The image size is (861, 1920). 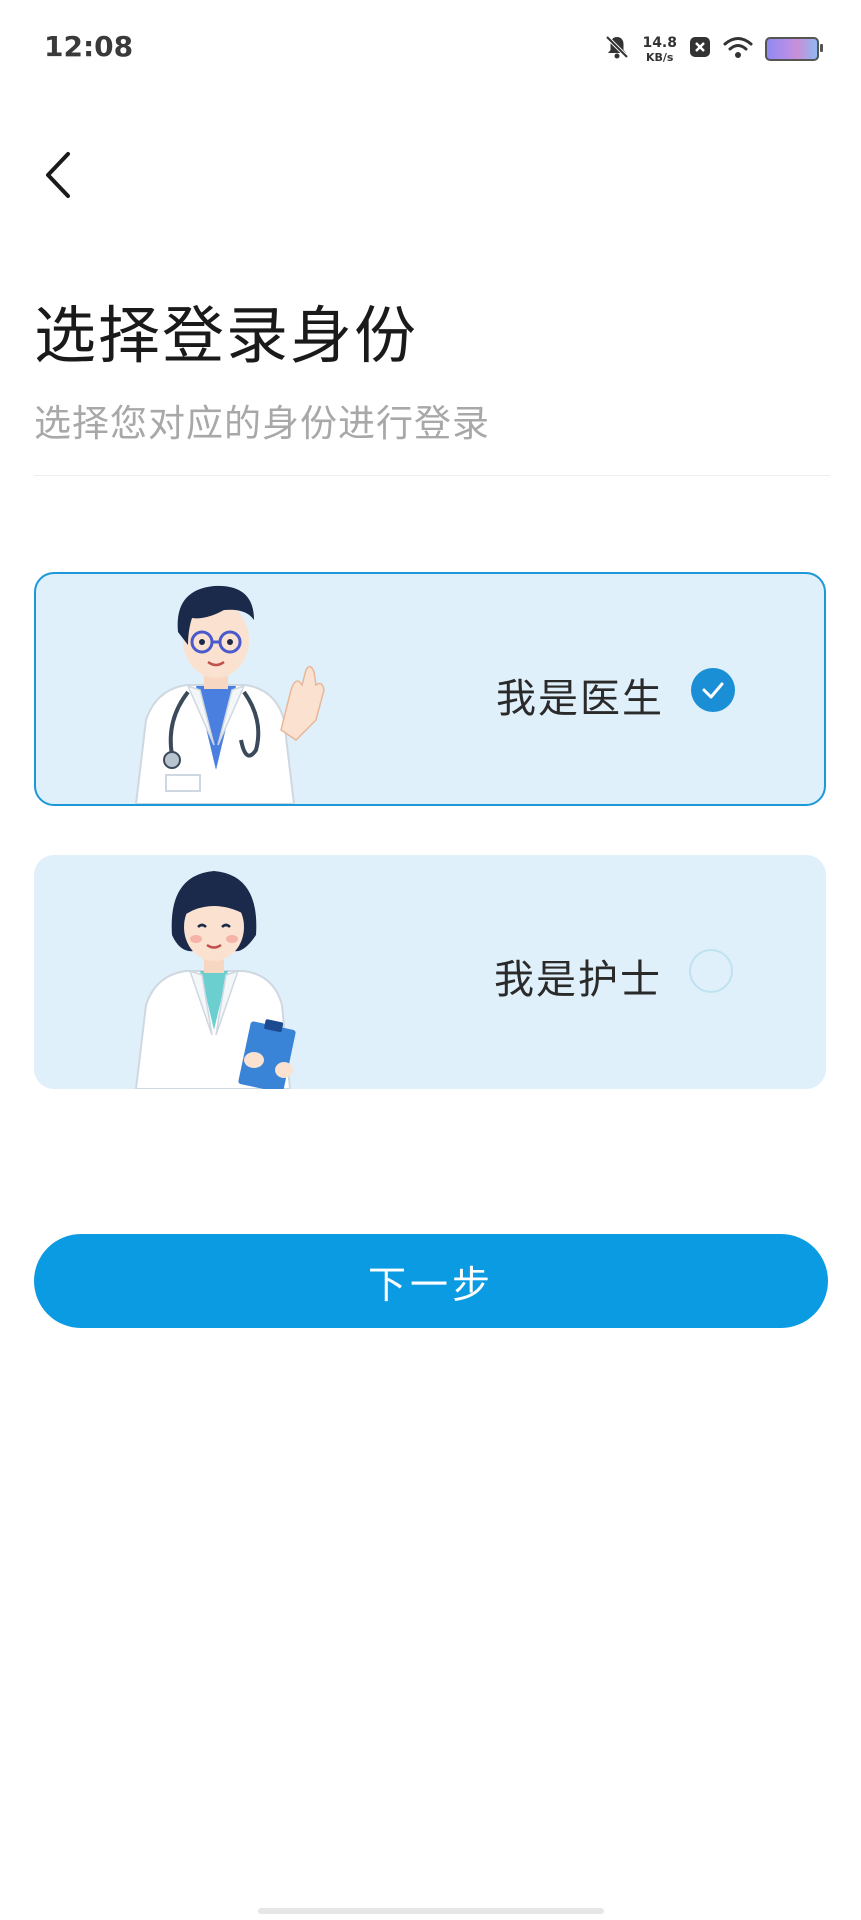 I want to click on role-radio-doctor, so click(x=713, y=690).